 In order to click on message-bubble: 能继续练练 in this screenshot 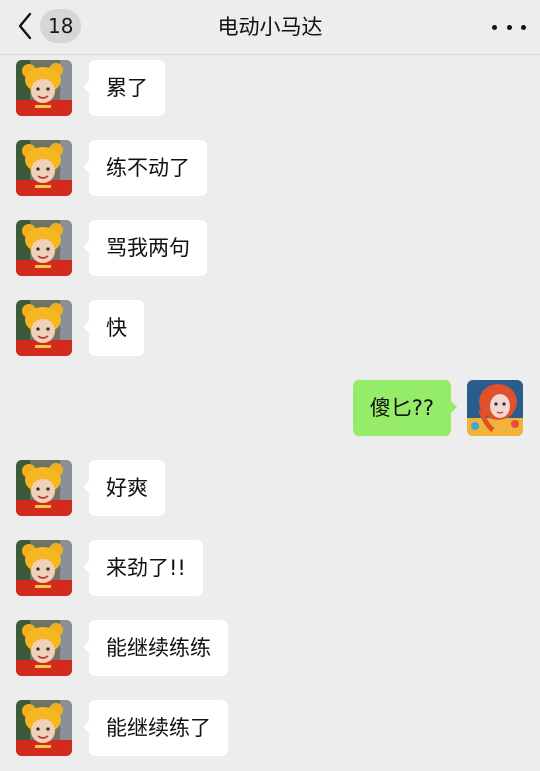, I will do `click(155, 648)`.